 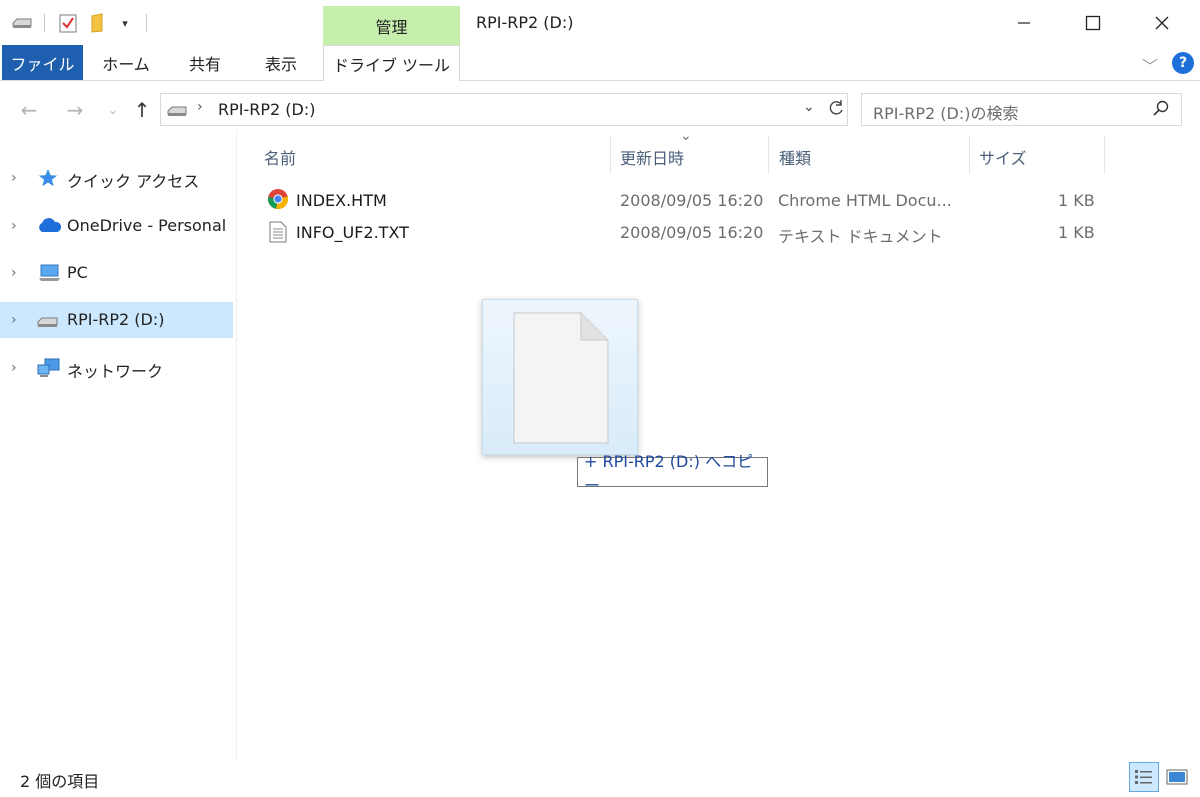 What do you see at coordinates (115, 371) in the screenshot?
I see `nav-item-label: ネットワーク` at bounding box center [115, 371].